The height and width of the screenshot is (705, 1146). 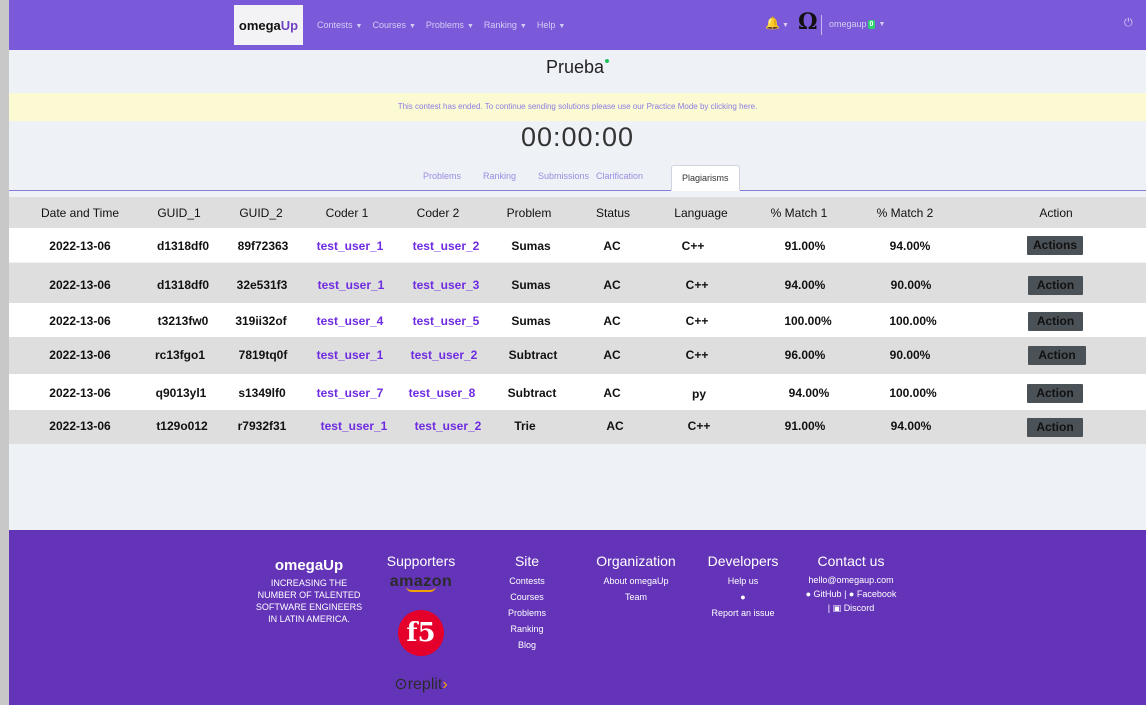 I want to click on notification-badge: 0, so click(x=871, y=24).